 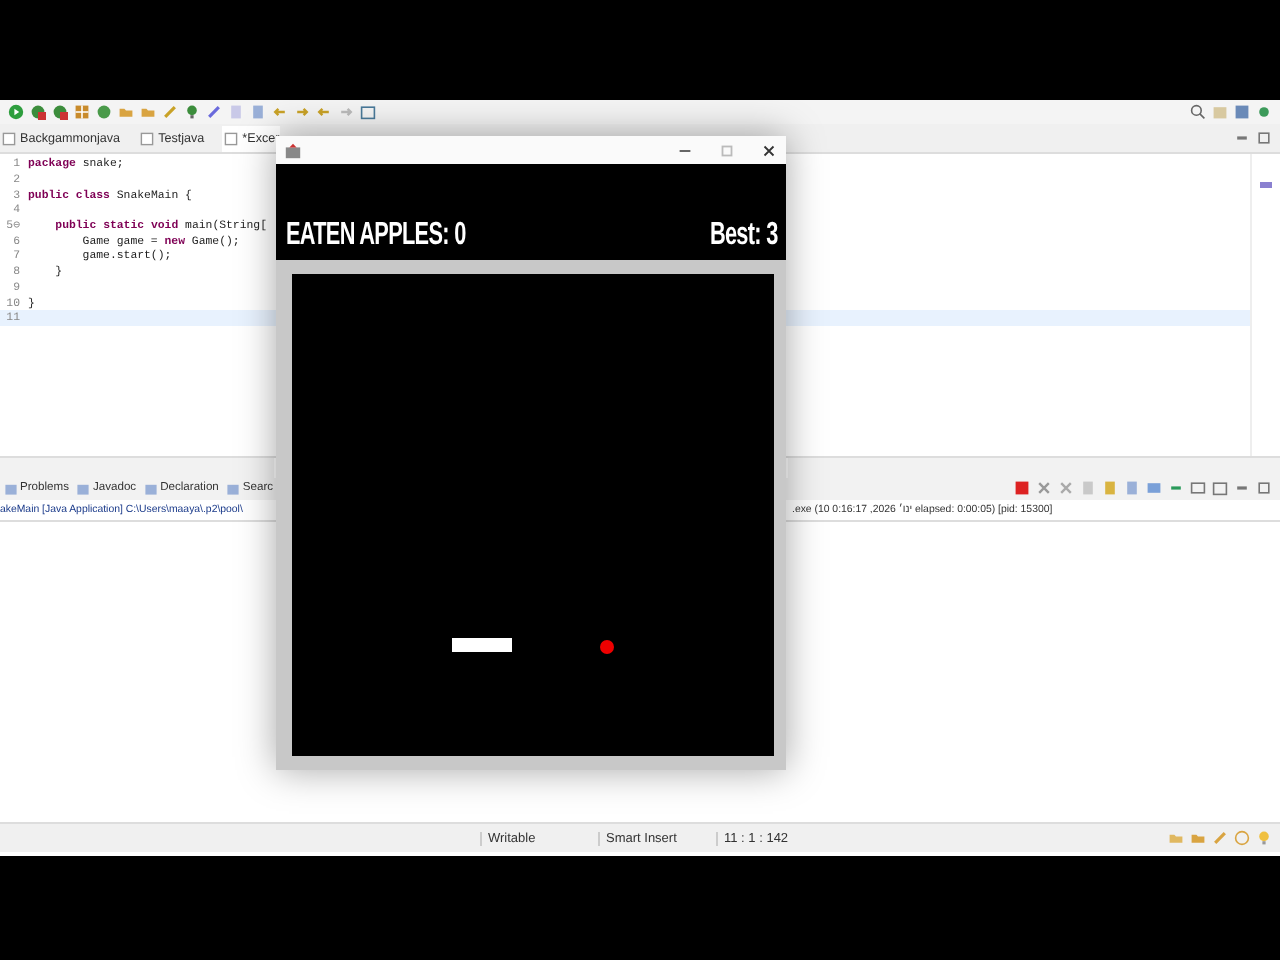 What do you see at coordinates (376, 236) in the screenshot?
I see `score-label: EATEN APPLES: 0` at bounding box center [376, 236].